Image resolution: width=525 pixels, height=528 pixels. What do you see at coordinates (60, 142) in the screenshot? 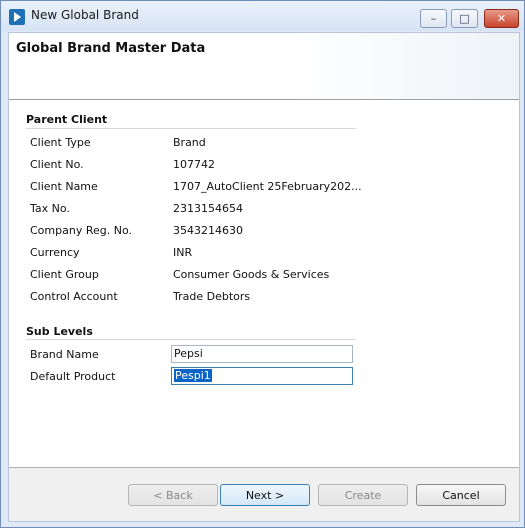
I see `client-type-label: Client Type` at bounding box center [60, 142].